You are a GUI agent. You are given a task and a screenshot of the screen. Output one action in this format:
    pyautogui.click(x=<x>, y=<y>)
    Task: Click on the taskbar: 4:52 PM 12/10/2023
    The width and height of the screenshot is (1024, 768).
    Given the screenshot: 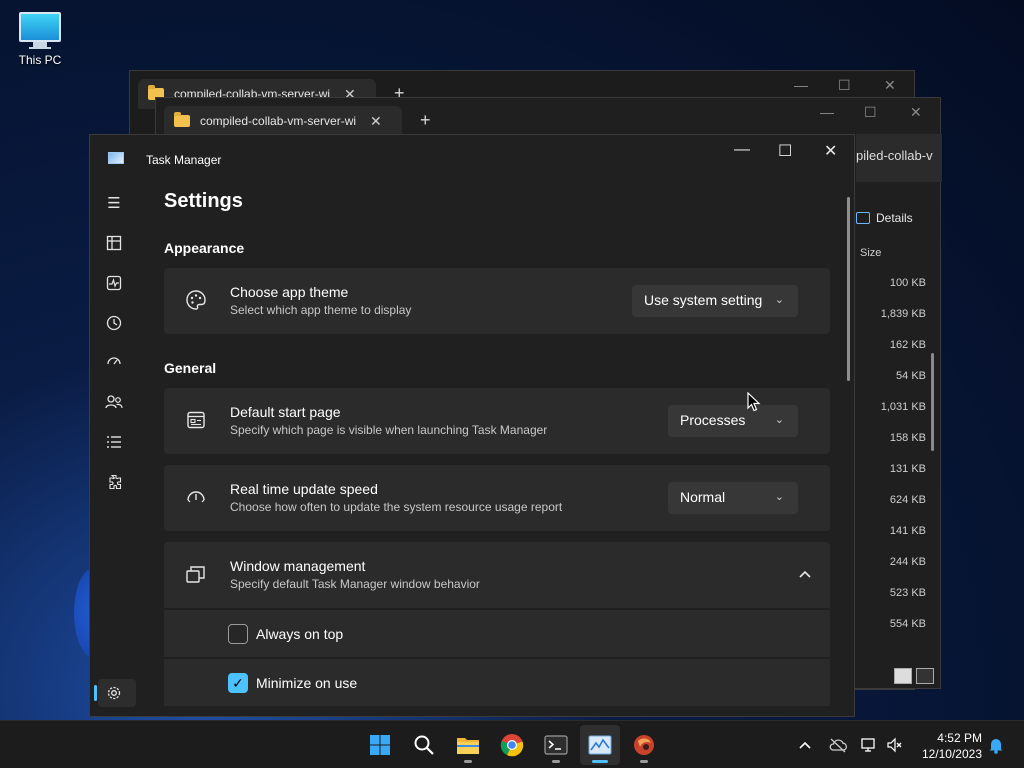 What is the action you would take?
    pyautogui.click(x=512, y=744)
    